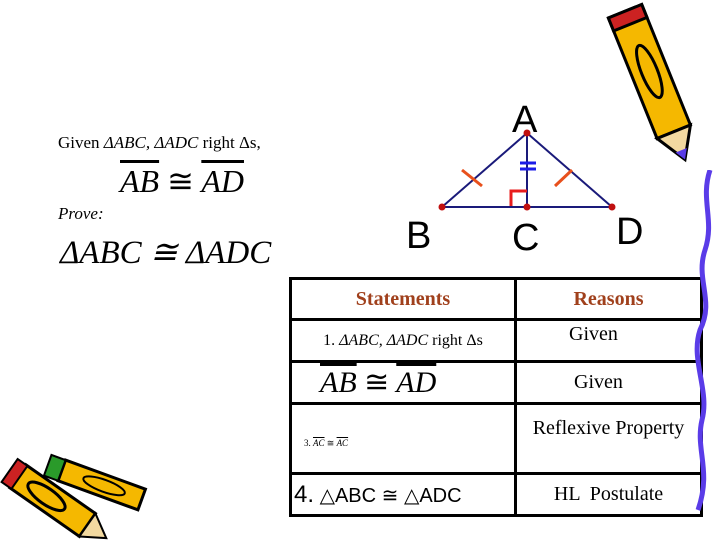 The image size is (720, 540). What do you see at coordinates (329, 340) in the screenshot?
I see `step-number: 1.` at bounding box center [329, 340].